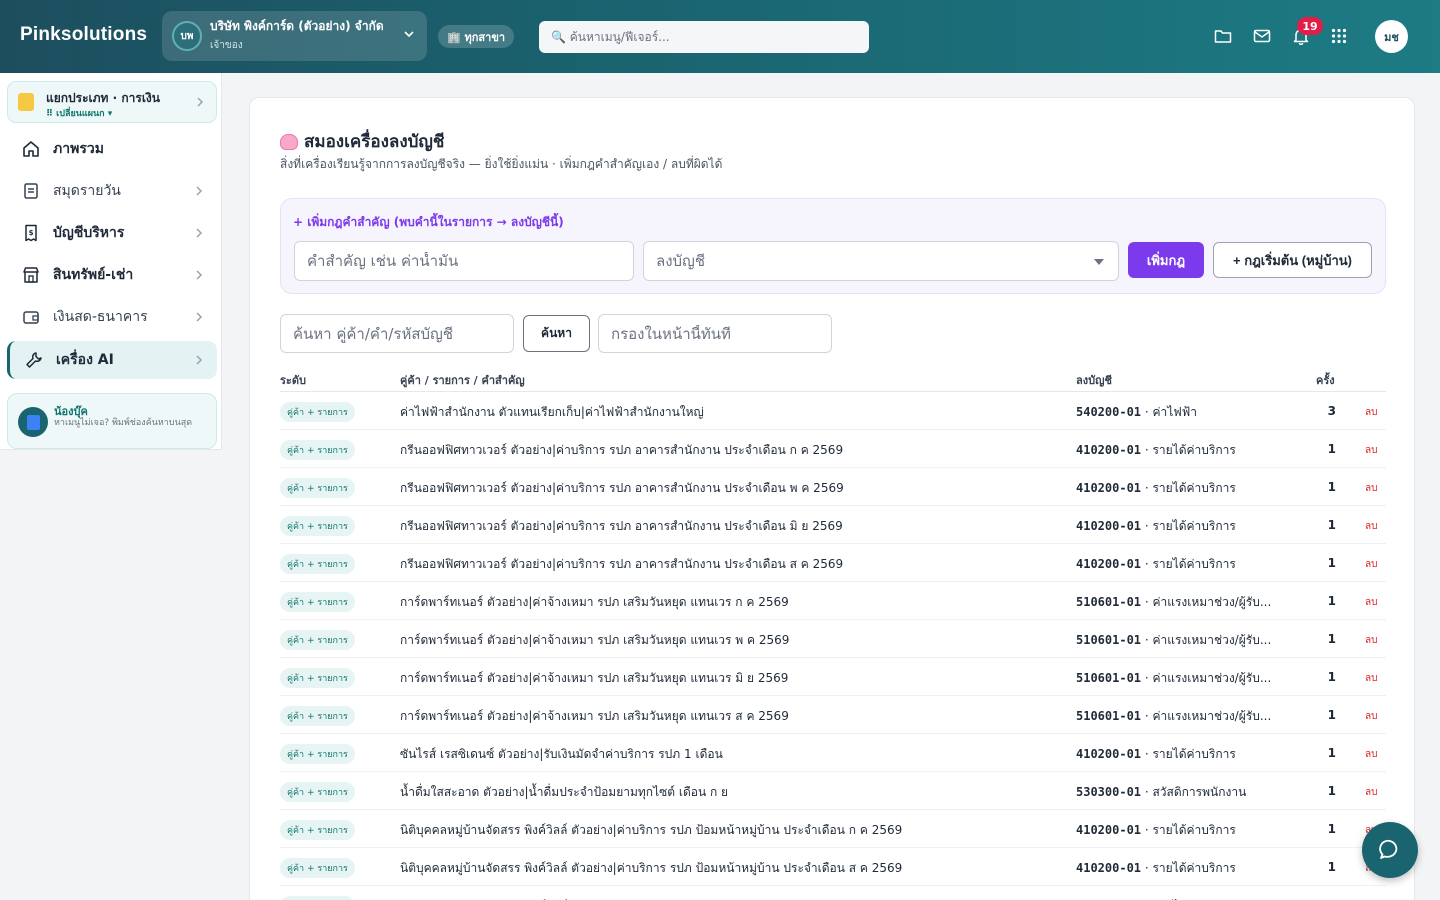  What do you see at coordinates (362, 141) in the screenshot?
I see `page-title: สมองเครื่องลงบัญชี` at bounding box center [362, 141].